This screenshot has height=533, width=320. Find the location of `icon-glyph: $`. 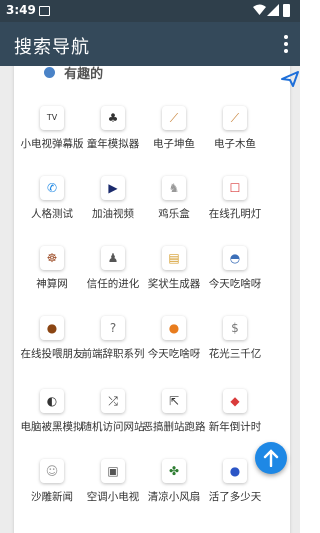

icon-glyph: $ is located at coordinates (235, 328).